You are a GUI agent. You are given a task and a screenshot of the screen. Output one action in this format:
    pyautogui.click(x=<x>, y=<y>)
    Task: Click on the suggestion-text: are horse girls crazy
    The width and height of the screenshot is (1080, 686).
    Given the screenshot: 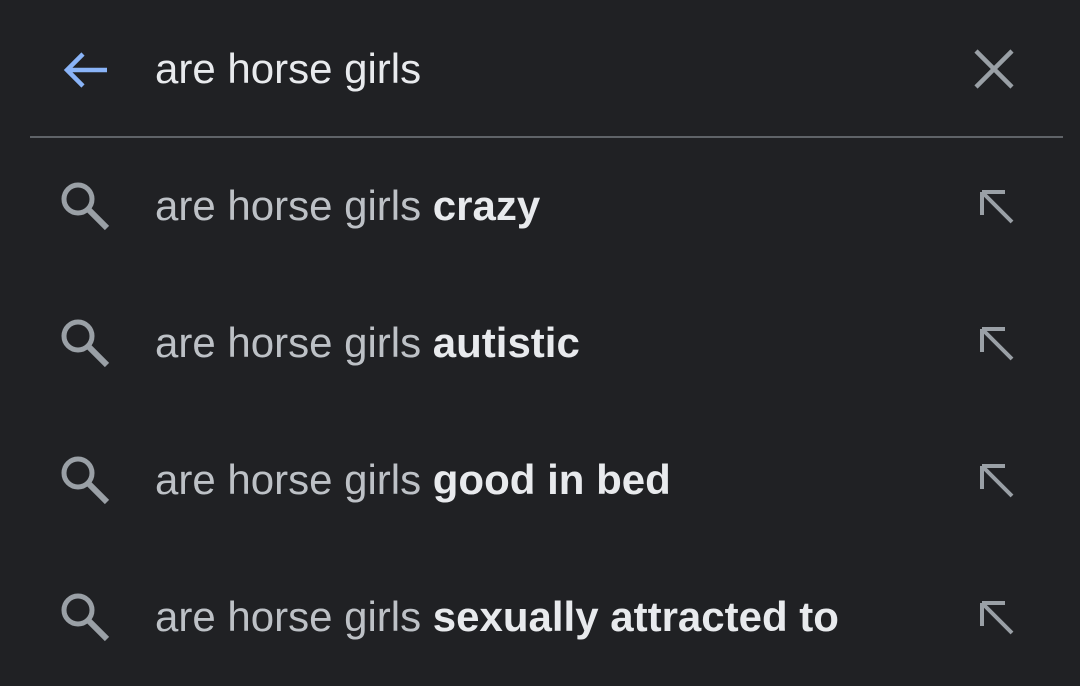 What is the action you would take?
    pyautogui.click(x=347, y=206)
    